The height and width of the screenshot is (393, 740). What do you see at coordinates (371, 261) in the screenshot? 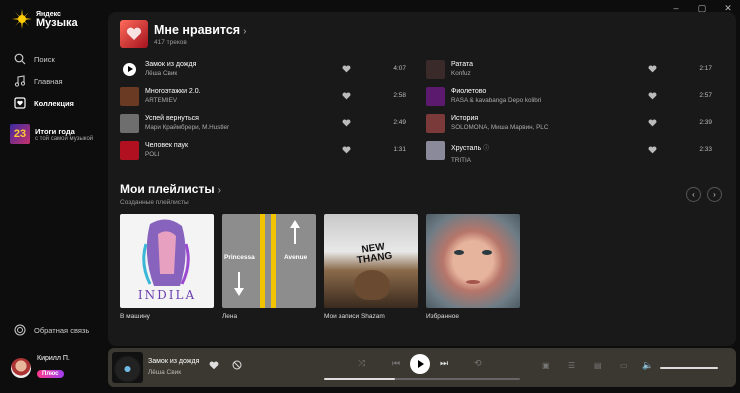
I see `playlist-cover: NEW THANG` at bounding box center [371, 261].